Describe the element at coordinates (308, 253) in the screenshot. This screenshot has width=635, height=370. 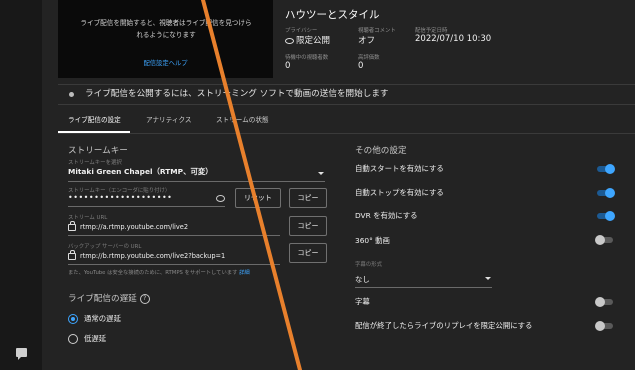
I see `copy-backup-url-button: コピー` at that location.